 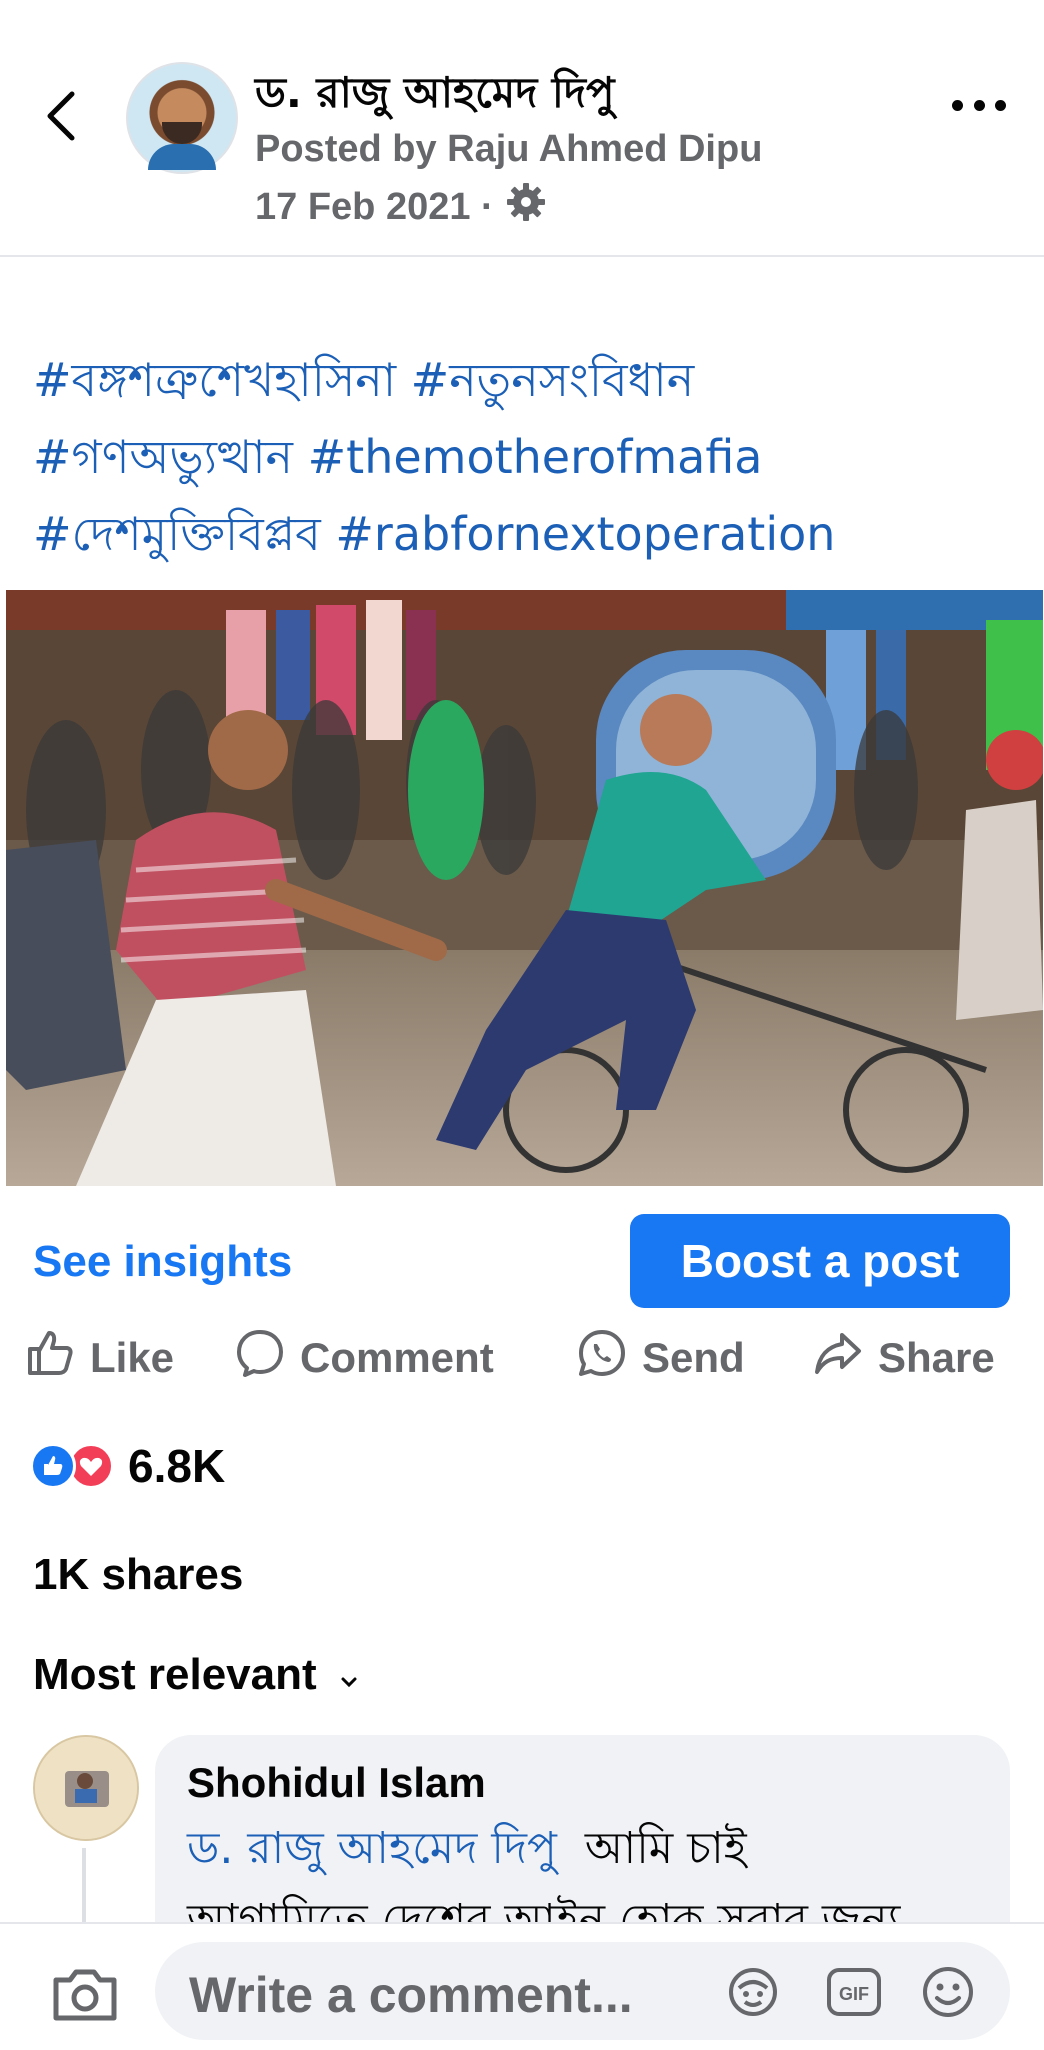 What do you see at coordinates (838, 1358) in the screenshot?
I see `share-icon` at bounding box center [838, 1358].